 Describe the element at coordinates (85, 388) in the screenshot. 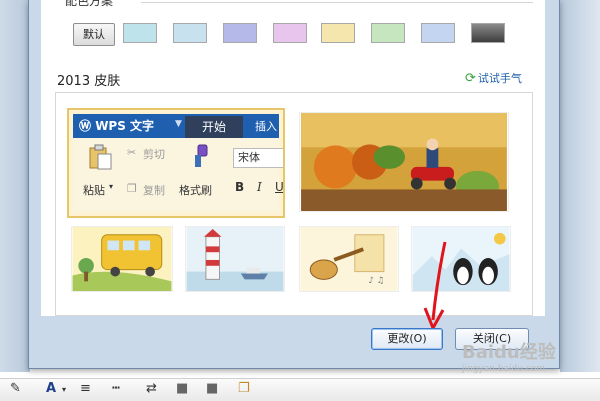

I see `line-style-icon: ≡` at that location.